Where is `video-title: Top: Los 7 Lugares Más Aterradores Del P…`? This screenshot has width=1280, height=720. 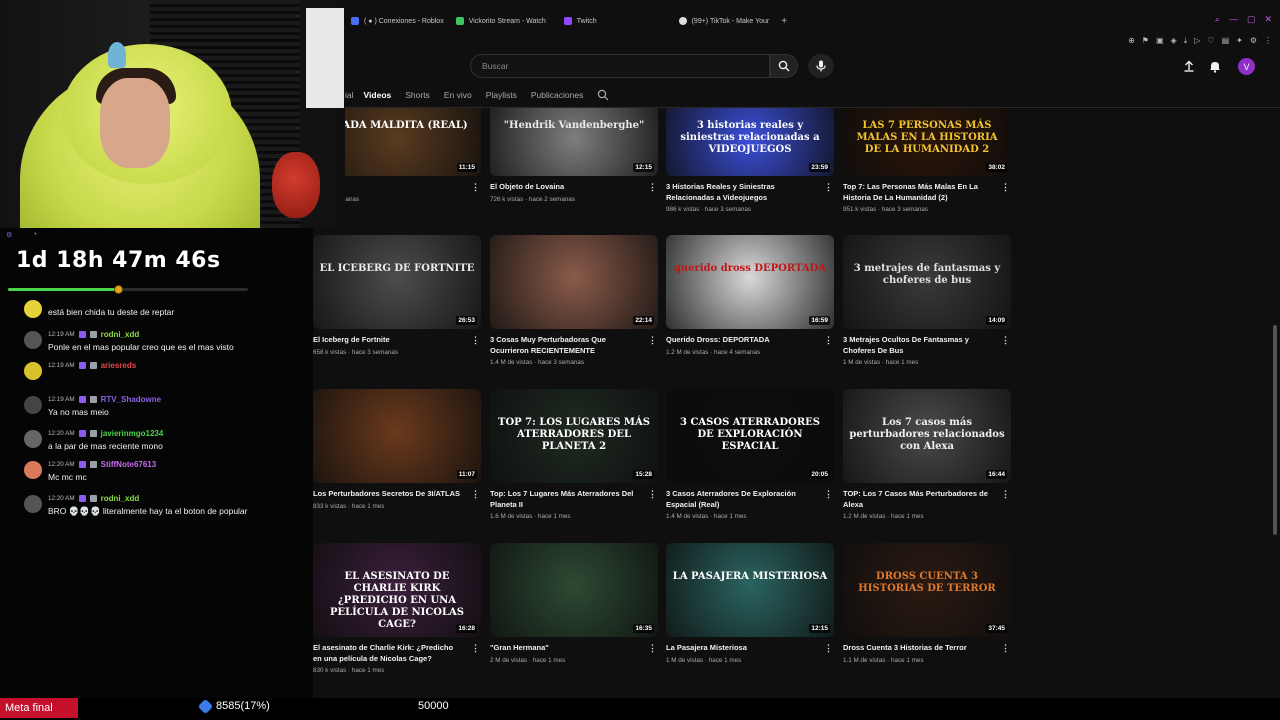
video-title: Top: Los 7 Lugares Más Aterradores Del P… is located at coordinates (565, 499).